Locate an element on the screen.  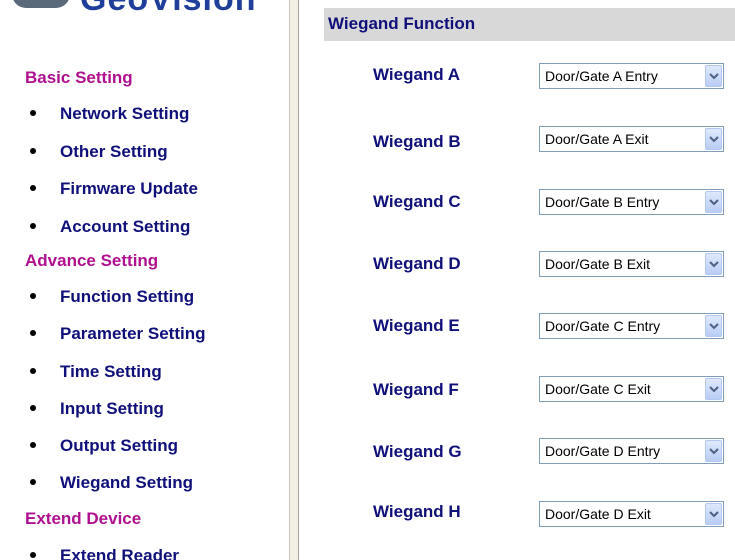
sidebar-item-label: Function Setting is located at coordinates (127, 296).